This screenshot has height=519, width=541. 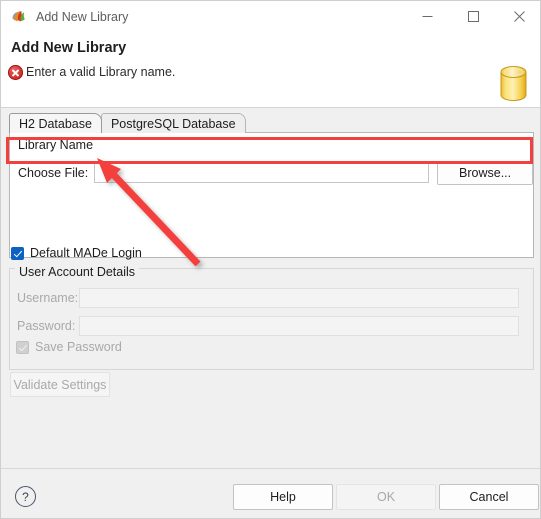 I want to click on username-label: Username:, so click(x=48, y=298).